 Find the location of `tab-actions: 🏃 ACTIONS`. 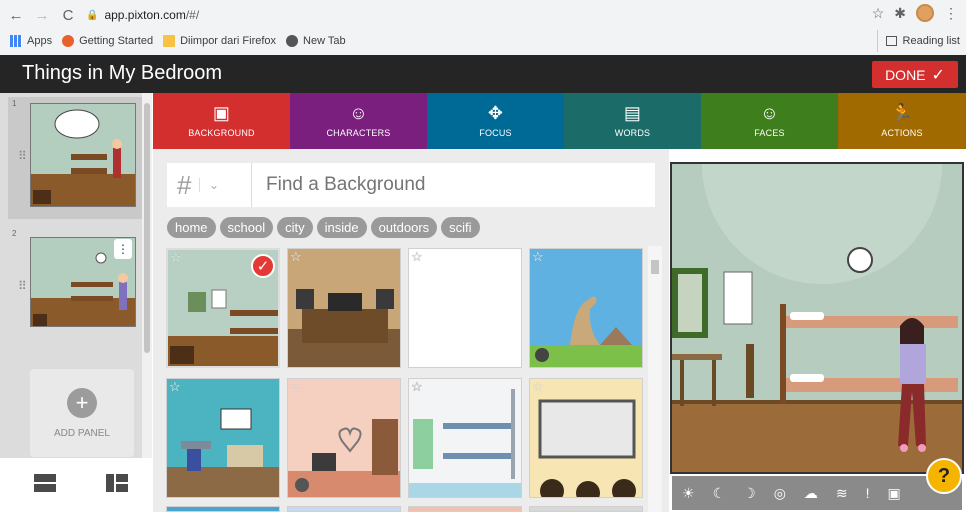

tab-actions: 🏃 ACTIONS is located at coordinates (902, 121).